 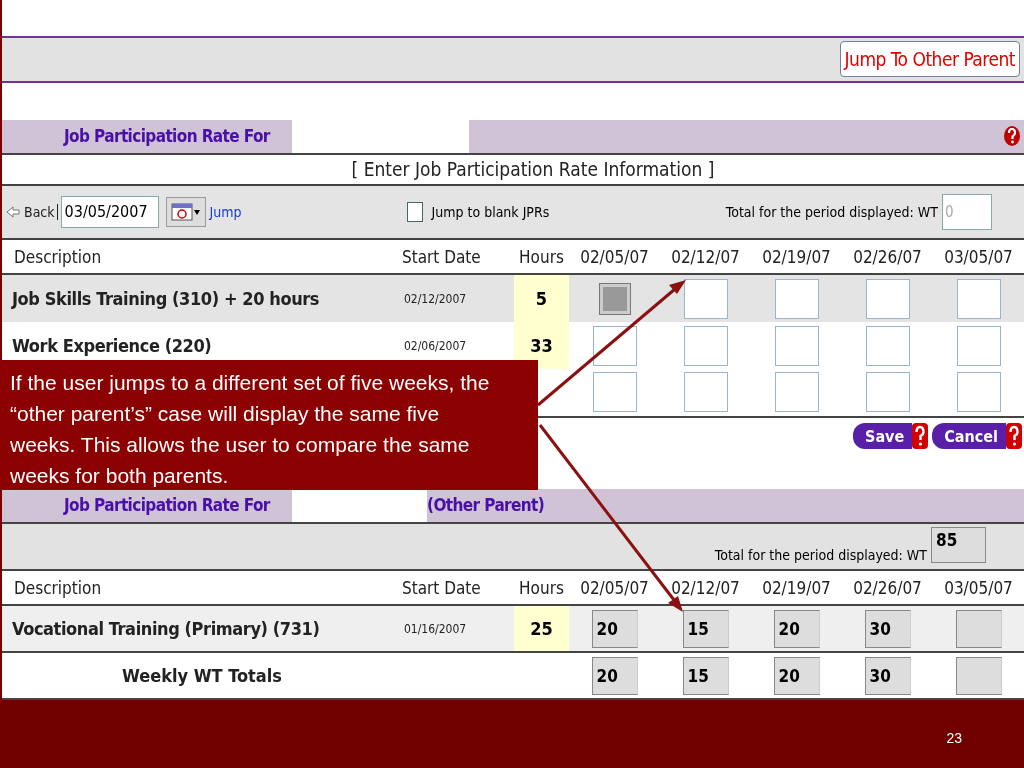 What do you see at coordinates (435, 345) in the screenshot?
I see `start-date-cell-text: 02/06/2007` at bounding box center [435, 345].